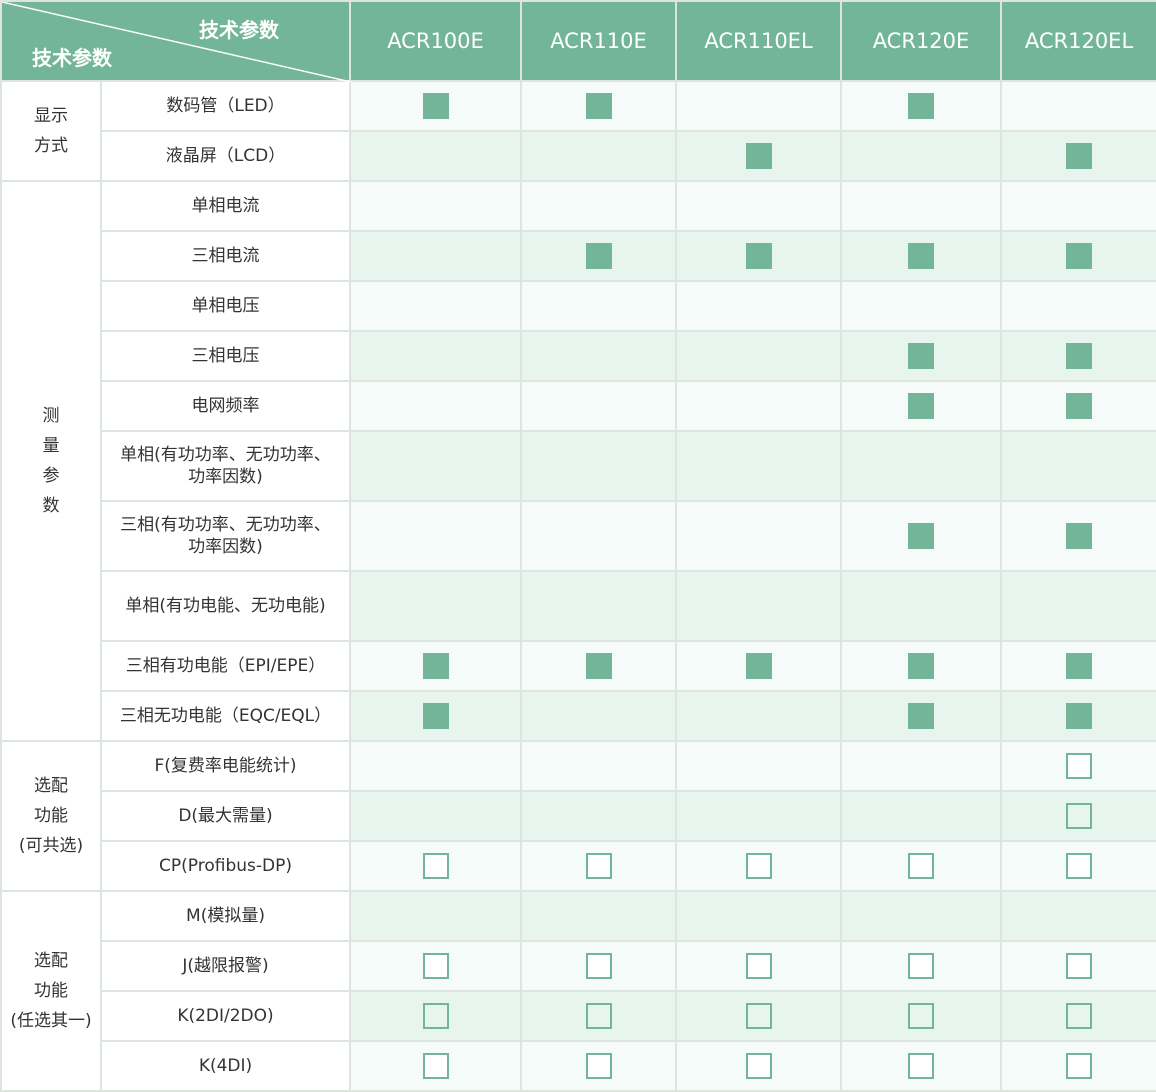 The width and height of the screenshot is (1156, 1092). Describe the element at coordinates (225, 356) in the screenshot. I see `param-label: 三相电压` at that location.